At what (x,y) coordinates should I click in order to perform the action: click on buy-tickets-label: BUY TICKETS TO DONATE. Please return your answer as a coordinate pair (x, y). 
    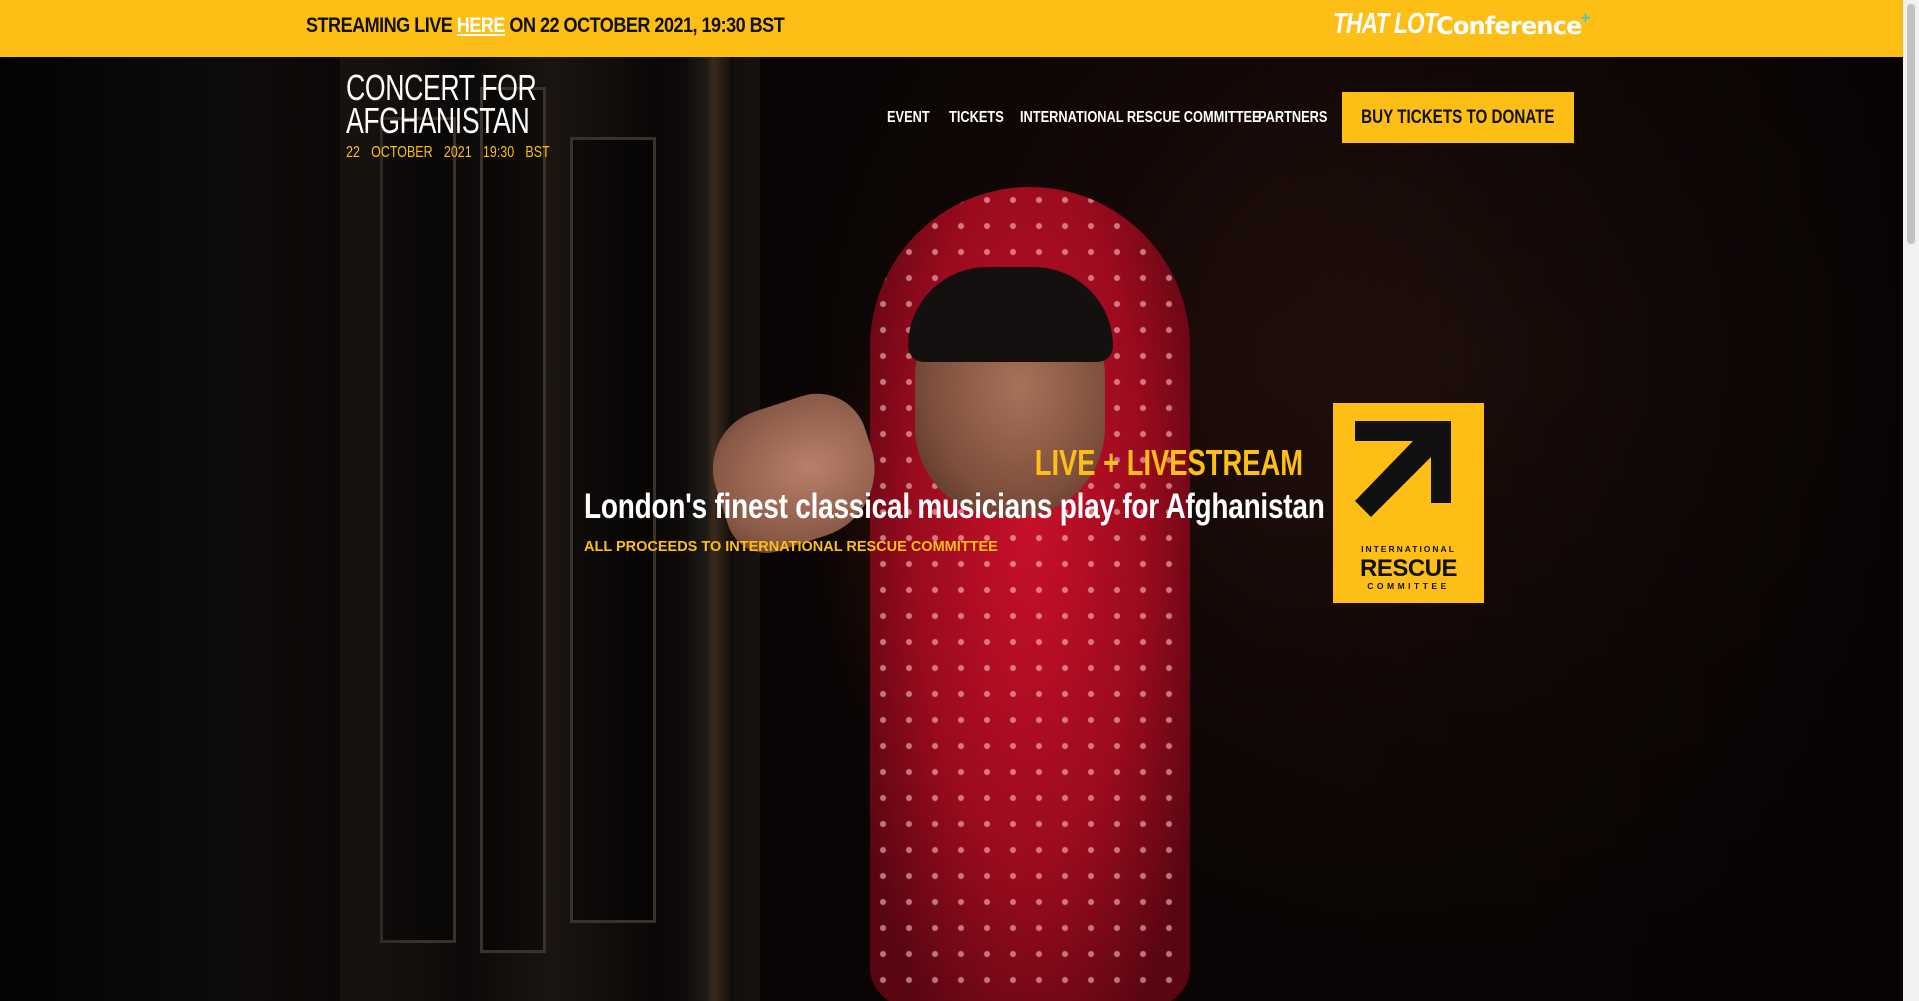
    Looking at the image, I should click on (1458, 117).